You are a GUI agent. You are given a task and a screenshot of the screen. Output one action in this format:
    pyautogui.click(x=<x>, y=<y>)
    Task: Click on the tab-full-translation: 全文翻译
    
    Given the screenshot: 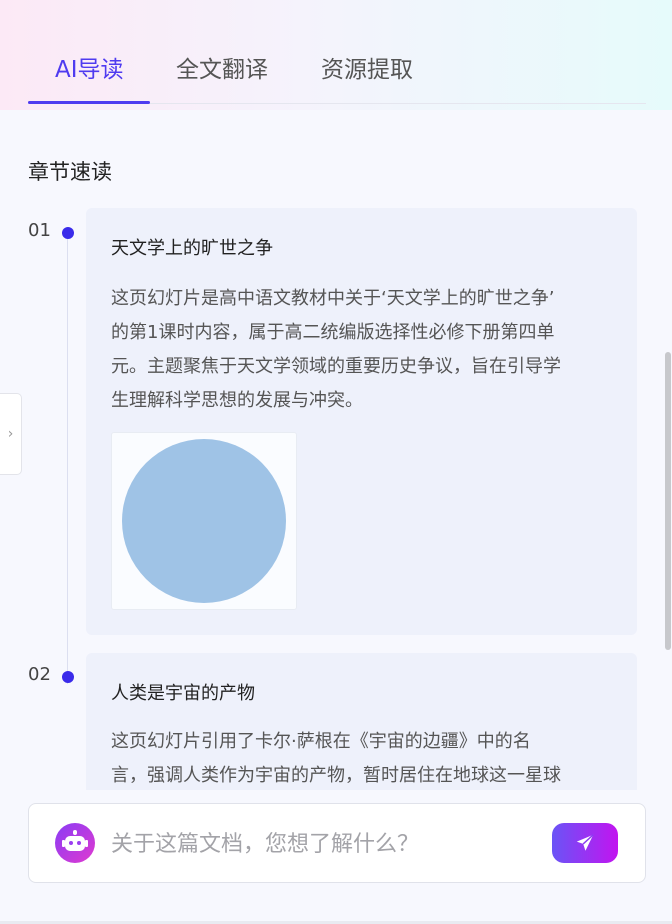 What is the action you would take?
    pyautogui.click(x=222, y=67)
    